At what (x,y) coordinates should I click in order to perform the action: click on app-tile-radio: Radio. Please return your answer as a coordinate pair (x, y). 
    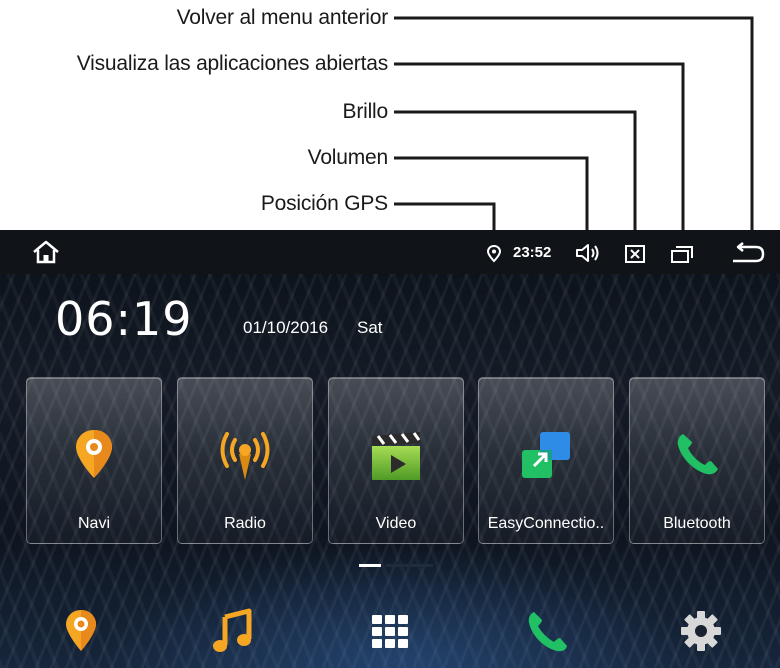
    Looking at the image, I should click on (245, 460).